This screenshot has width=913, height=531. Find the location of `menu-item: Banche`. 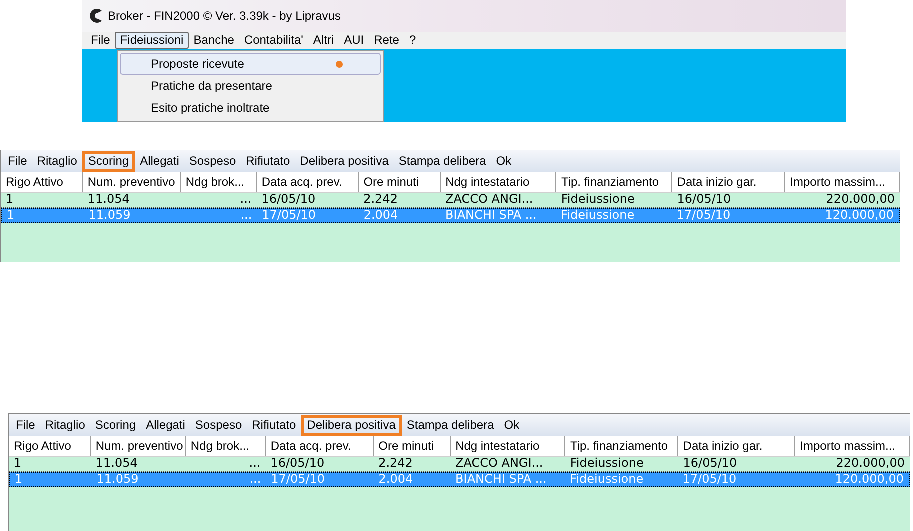

menu-item: Banche is located at coordinates (214, 40).